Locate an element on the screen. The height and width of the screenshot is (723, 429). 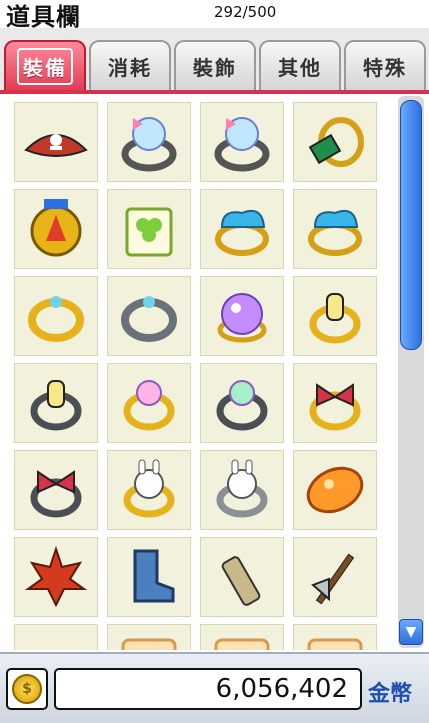
scroll-down-button: ▼ is located at coordinates (411, 632).